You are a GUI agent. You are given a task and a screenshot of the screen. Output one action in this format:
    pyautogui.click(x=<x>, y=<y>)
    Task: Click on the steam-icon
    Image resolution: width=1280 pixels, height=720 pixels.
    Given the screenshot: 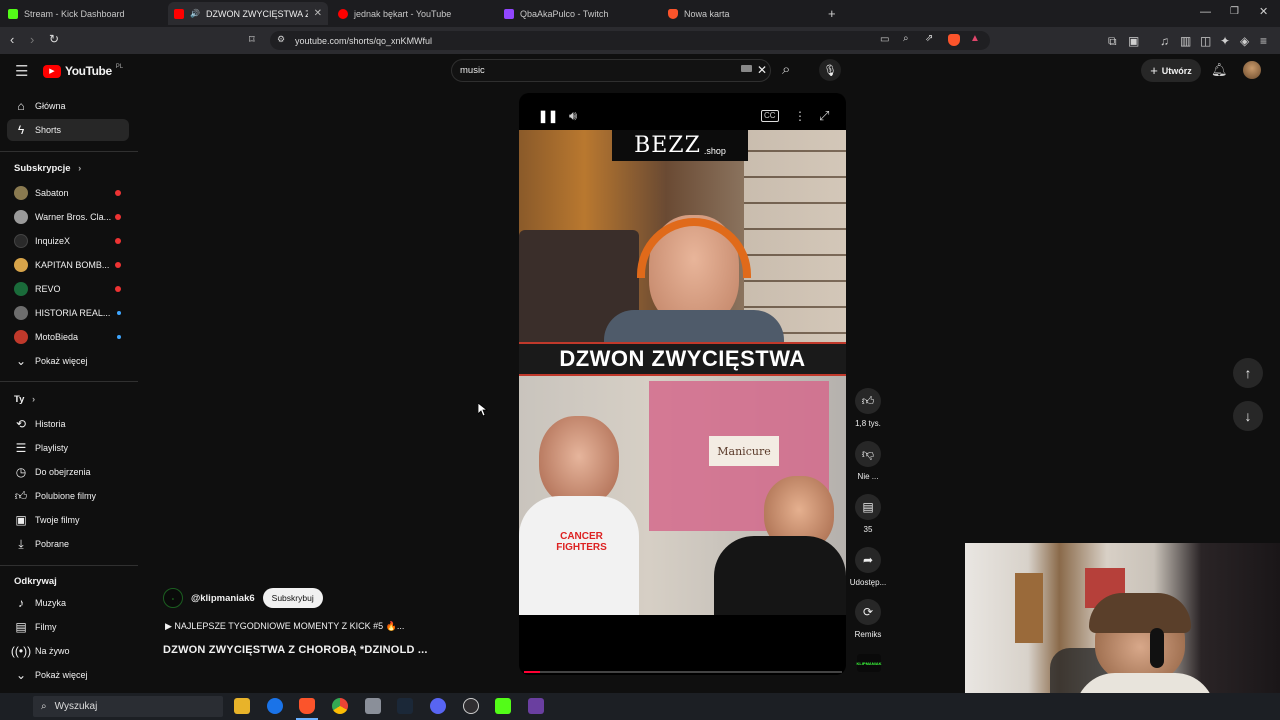 What is the action you would take?
    pyautogui.click(x=405, y=706)
    